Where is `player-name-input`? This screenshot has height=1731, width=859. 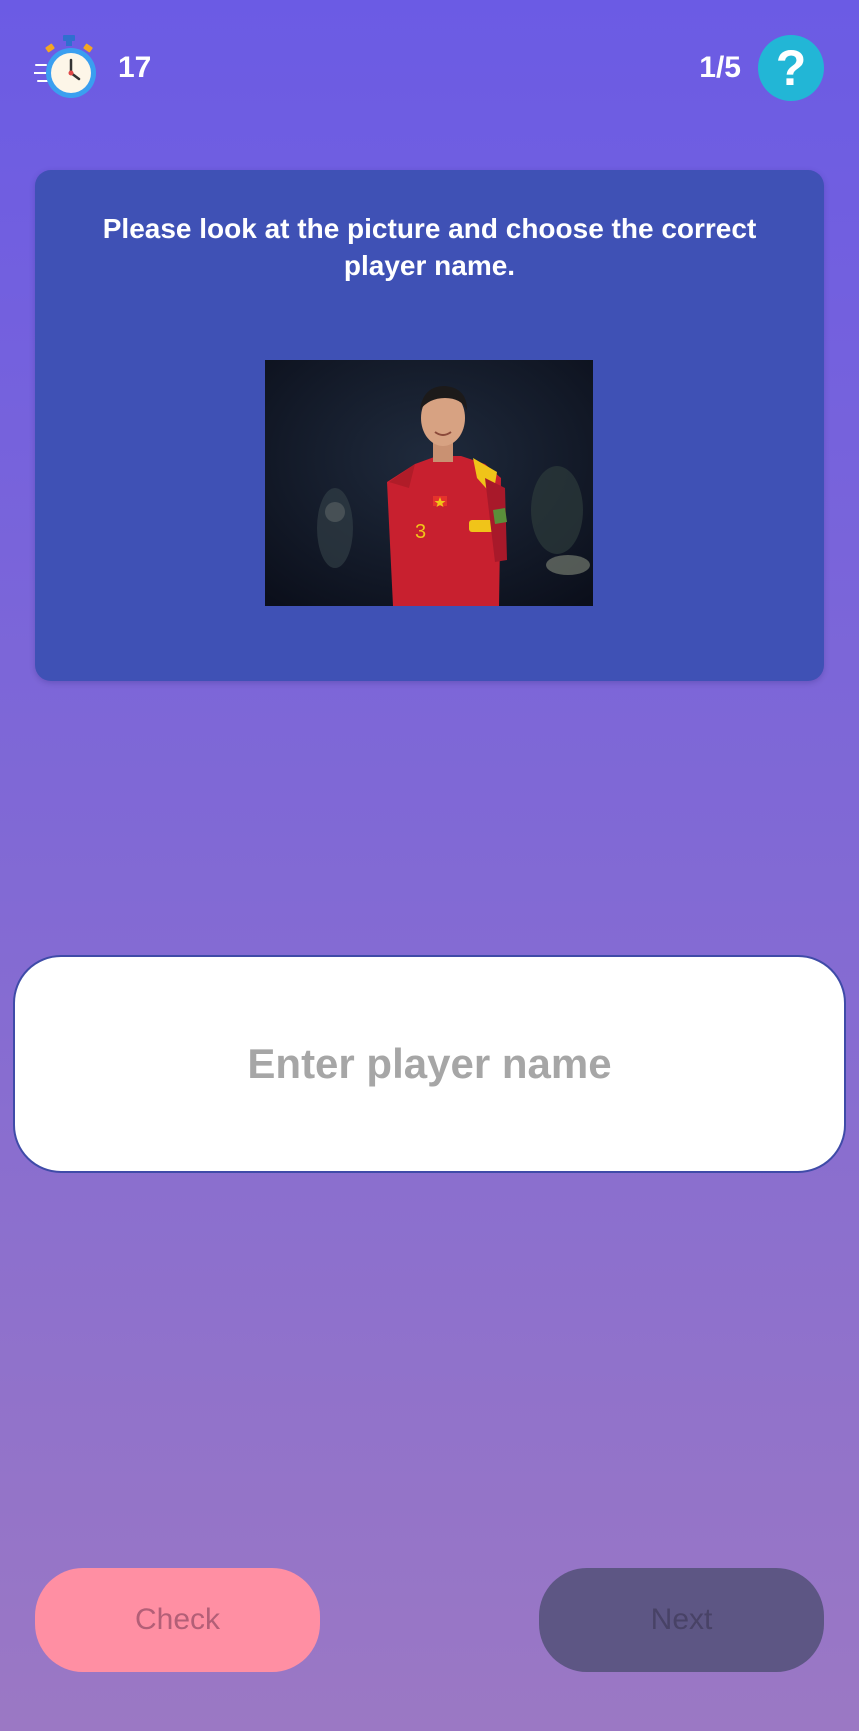
player-name-input is located at coordinates (429, 1064).